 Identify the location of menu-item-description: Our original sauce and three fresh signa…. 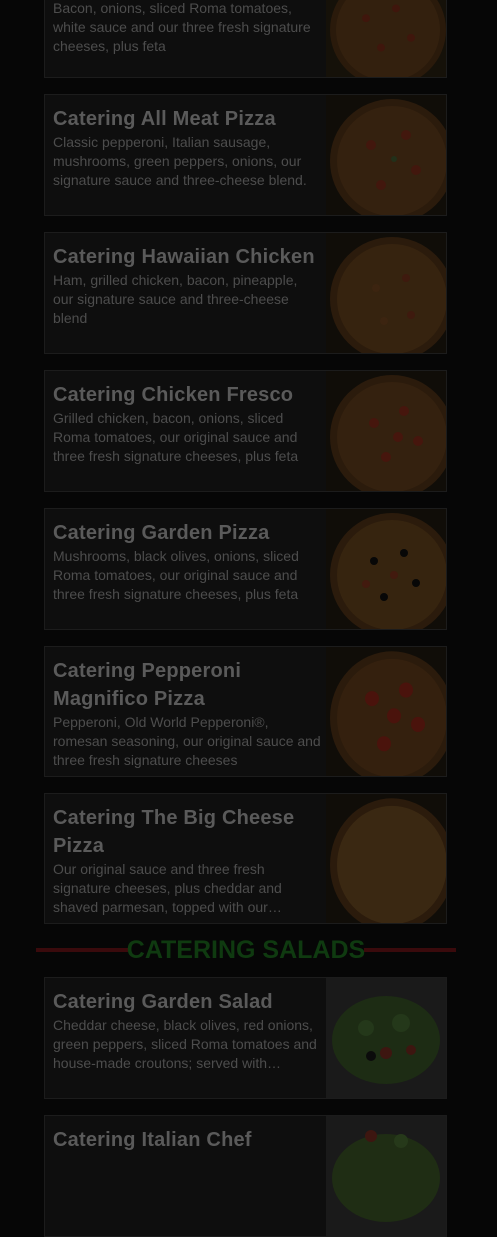
(167, 888).